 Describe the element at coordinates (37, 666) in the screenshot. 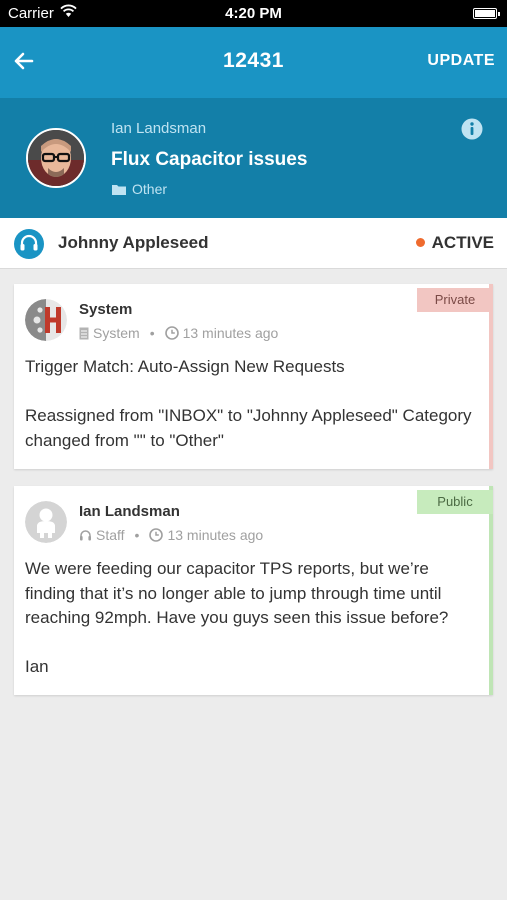

I see `message-paragraph: Ian` at that location.